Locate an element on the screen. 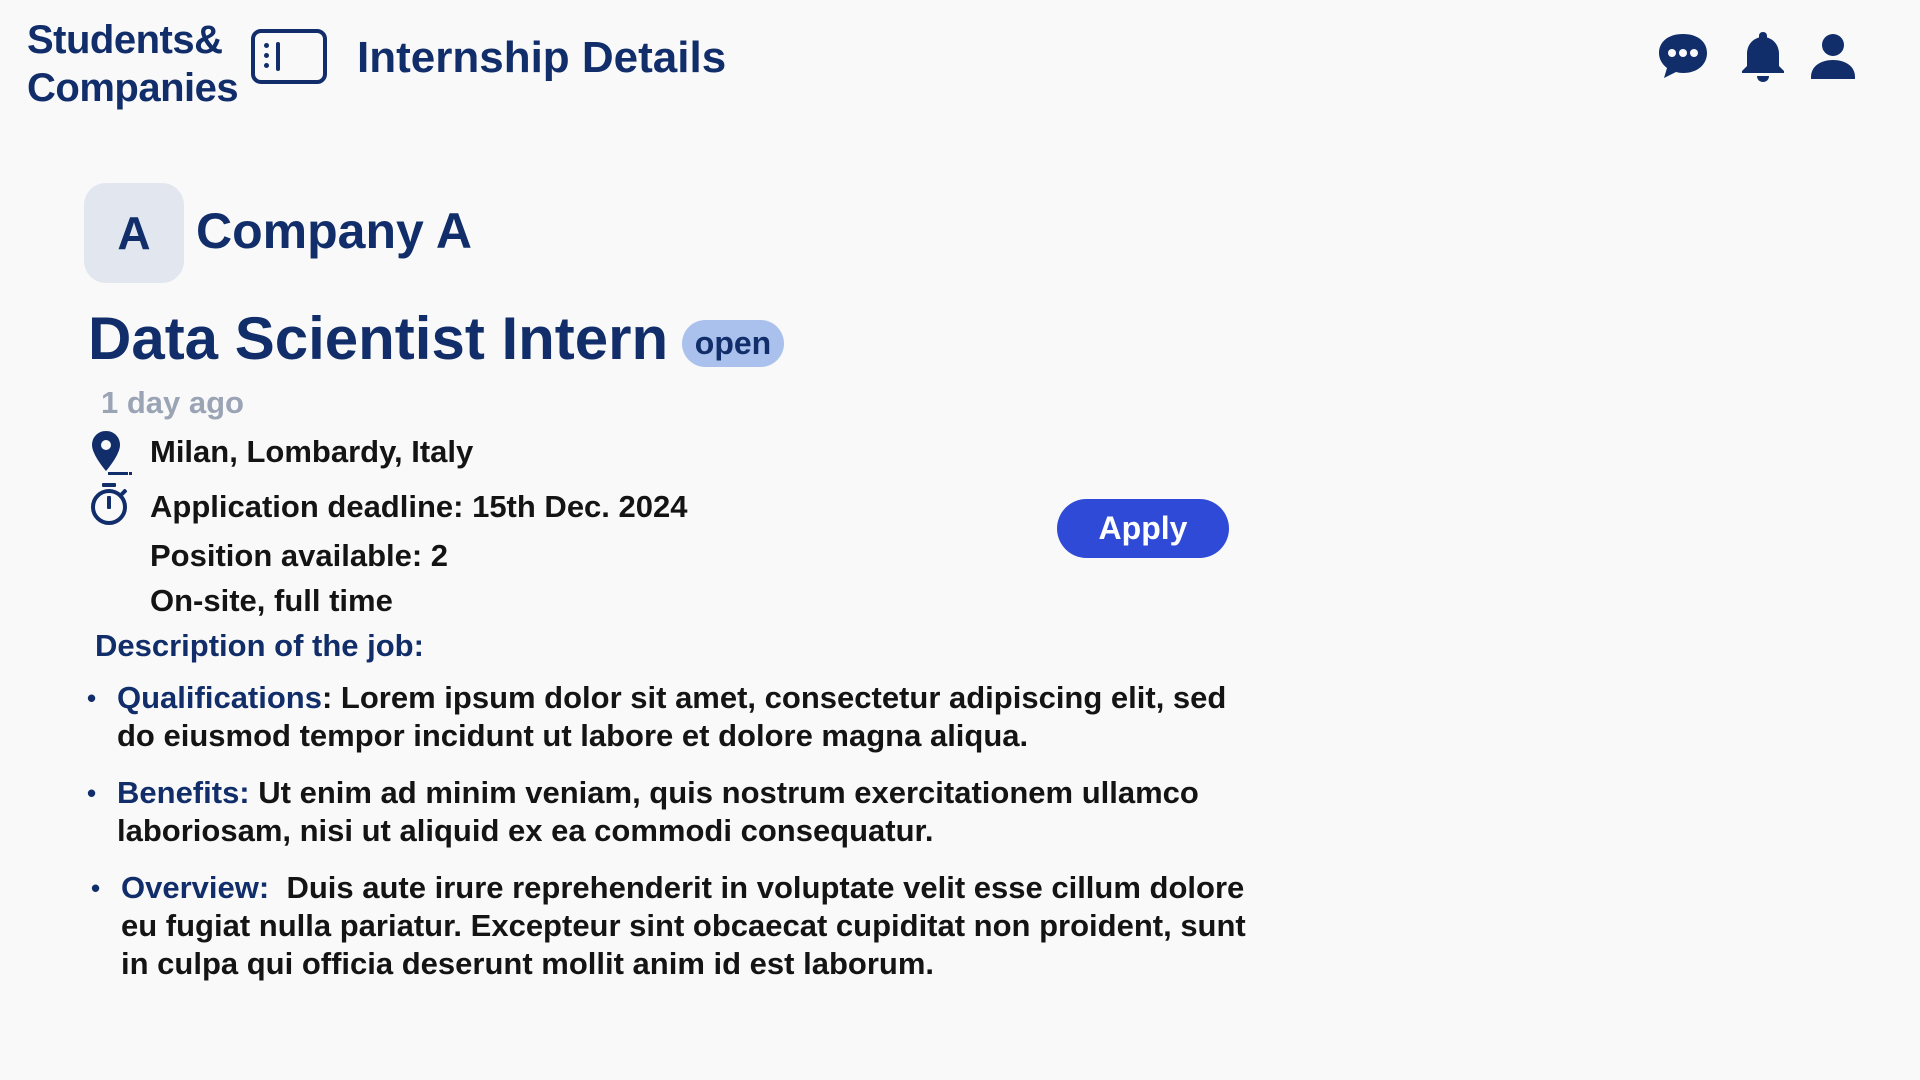 The height and width of the screenshot is (1080, 1920). apply-button: Apply is located at coordinates (1143, 528).